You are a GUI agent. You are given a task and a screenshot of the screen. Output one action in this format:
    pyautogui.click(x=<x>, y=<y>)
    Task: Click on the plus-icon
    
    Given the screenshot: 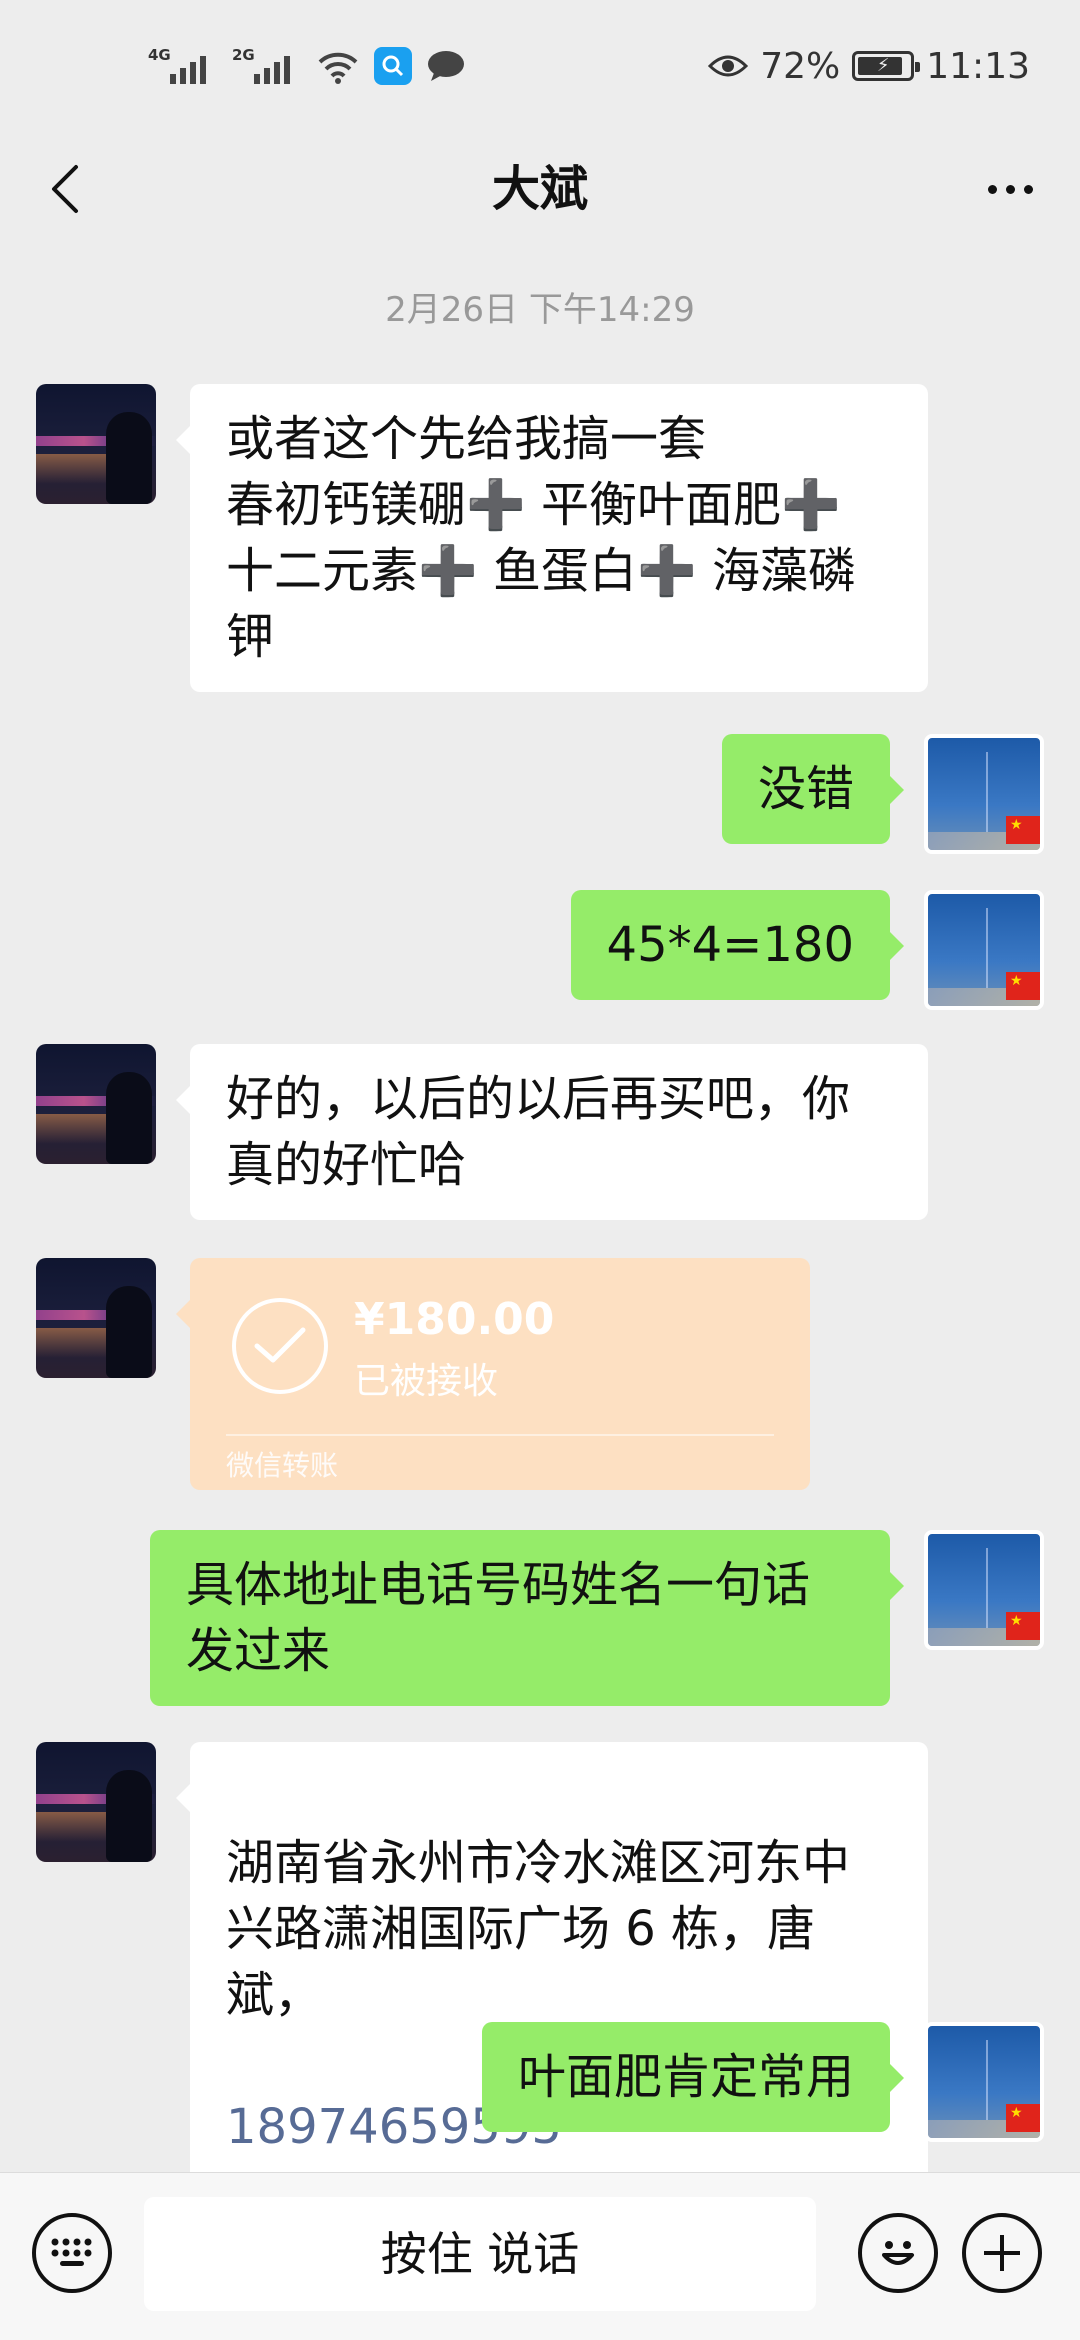 What is the action you would take?
    pyautogui.click(x=1002, y=2253)
    